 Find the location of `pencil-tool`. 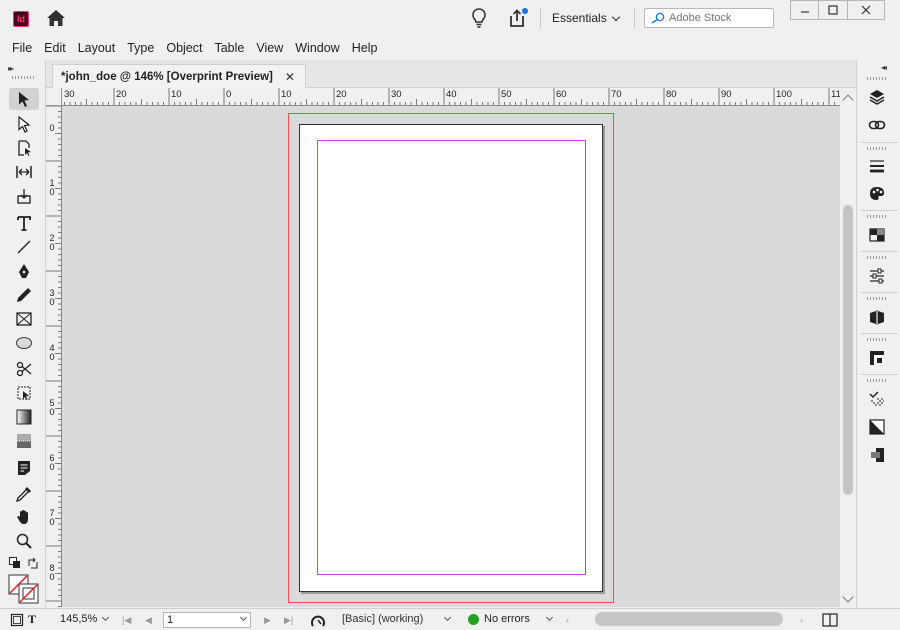

pencil-tool is located at coordinates (24, 295).